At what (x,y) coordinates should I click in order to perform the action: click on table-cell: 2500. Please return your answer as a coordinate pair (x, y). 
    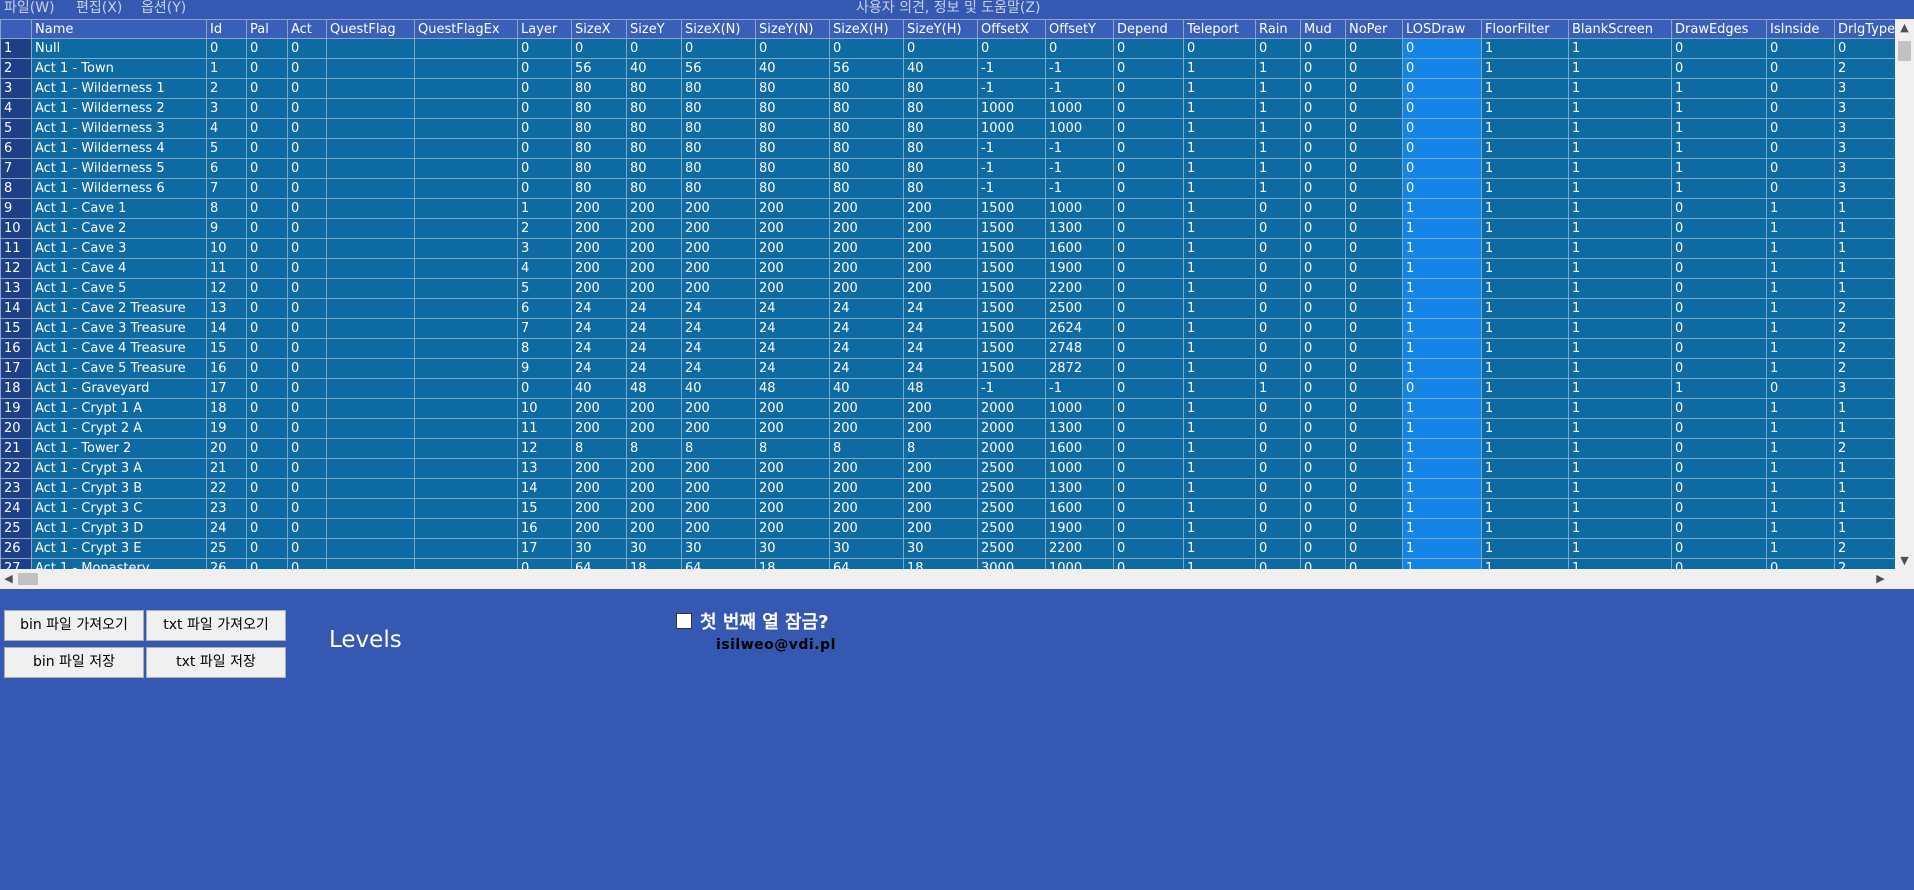
    Looking at the image, I should click on (1011, 468).